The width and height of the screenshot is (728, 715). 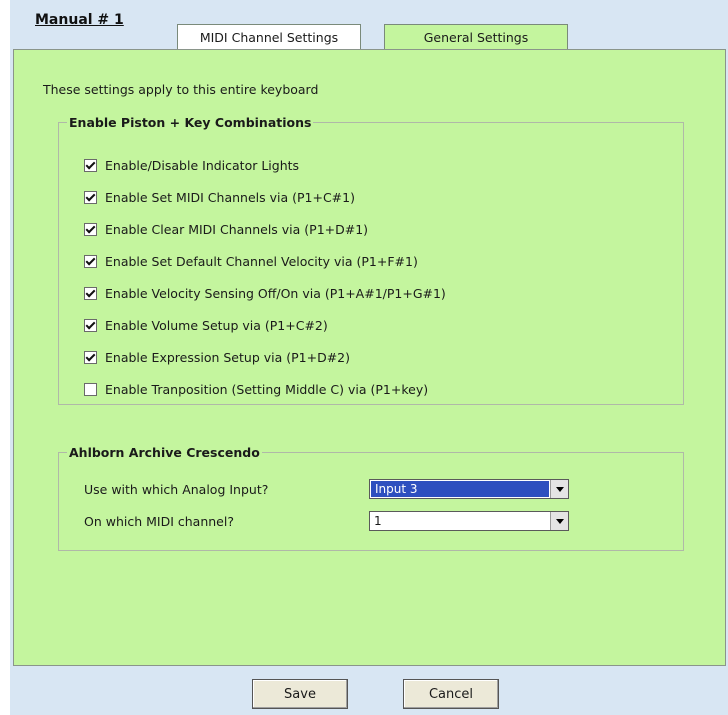 I want to click on midi-channel-label: On which MIDI channel?, so click(x=159, y=521).